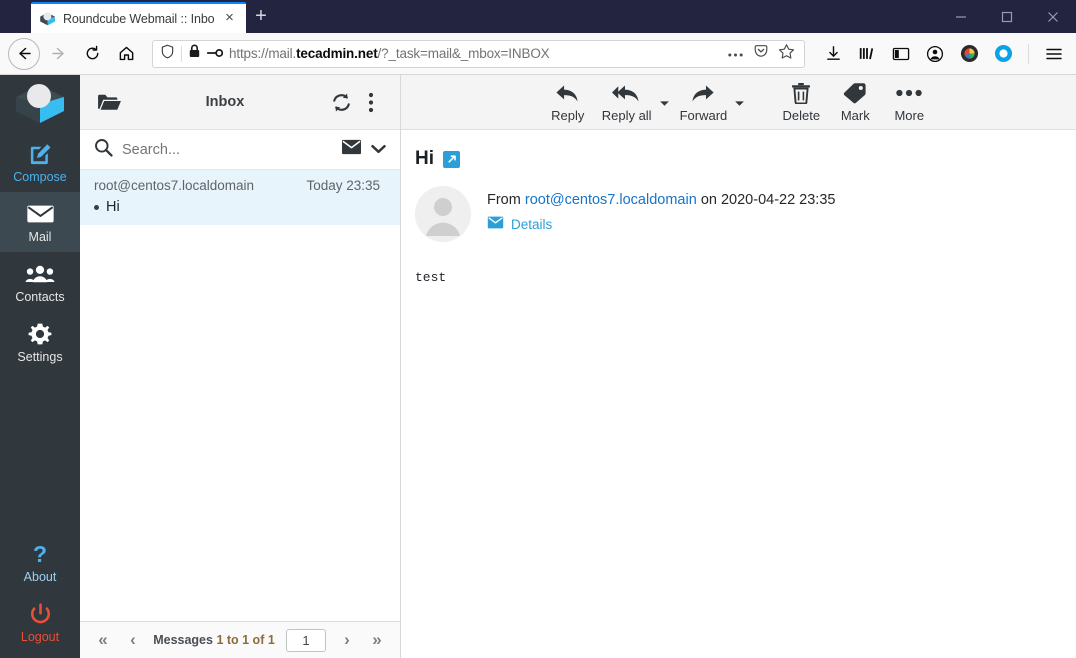  I want to click on reply-all-button: Reply all, so click(627, 102).